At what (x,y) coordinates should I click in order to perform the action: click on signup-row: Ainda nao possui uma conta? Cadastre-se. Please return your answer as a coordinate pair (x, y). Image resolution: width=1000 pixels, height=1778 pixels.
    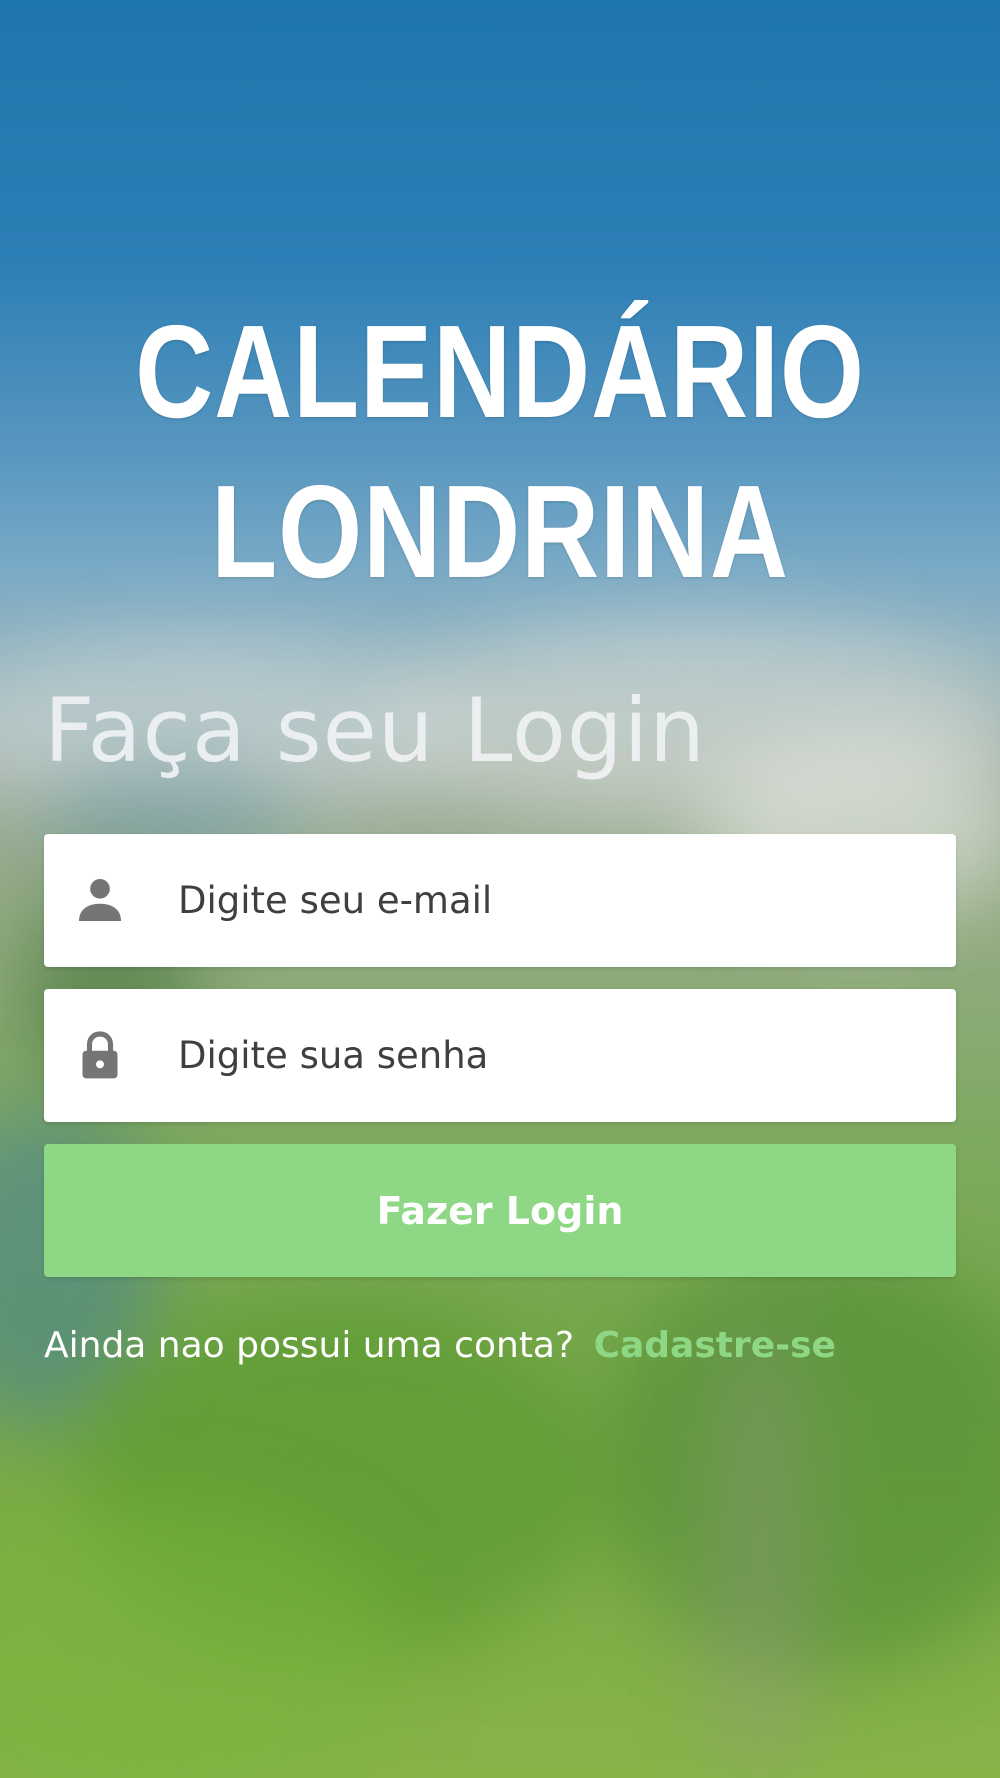
    Looking at the image, I should click on (440, 1346).